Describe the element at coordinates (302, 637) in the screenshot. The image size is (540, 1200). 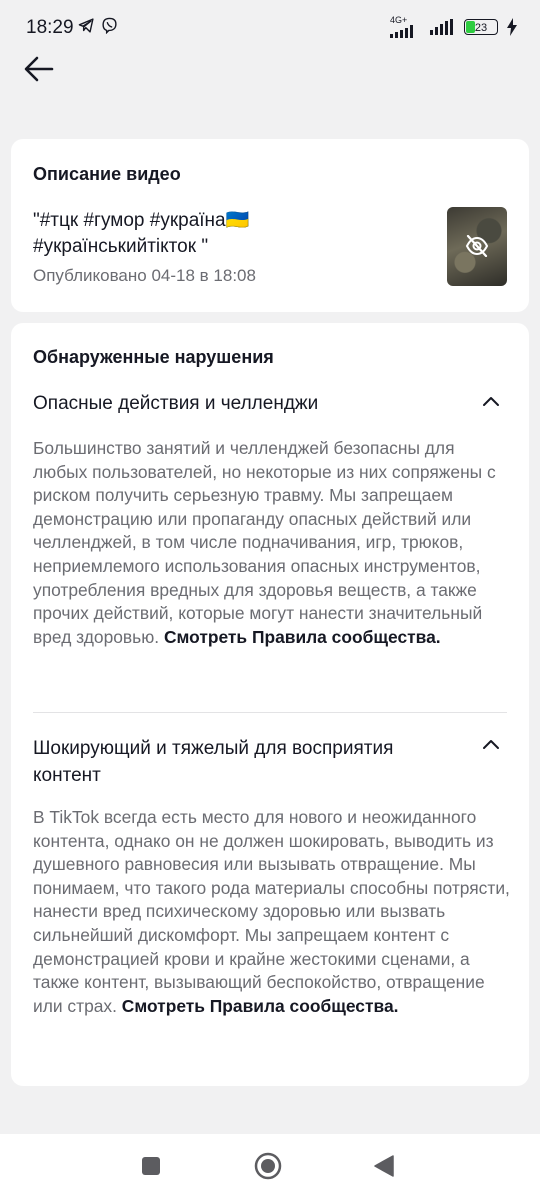
I see `community-guidelines-link-1: Смотреть Правила сообщества.` at that location.